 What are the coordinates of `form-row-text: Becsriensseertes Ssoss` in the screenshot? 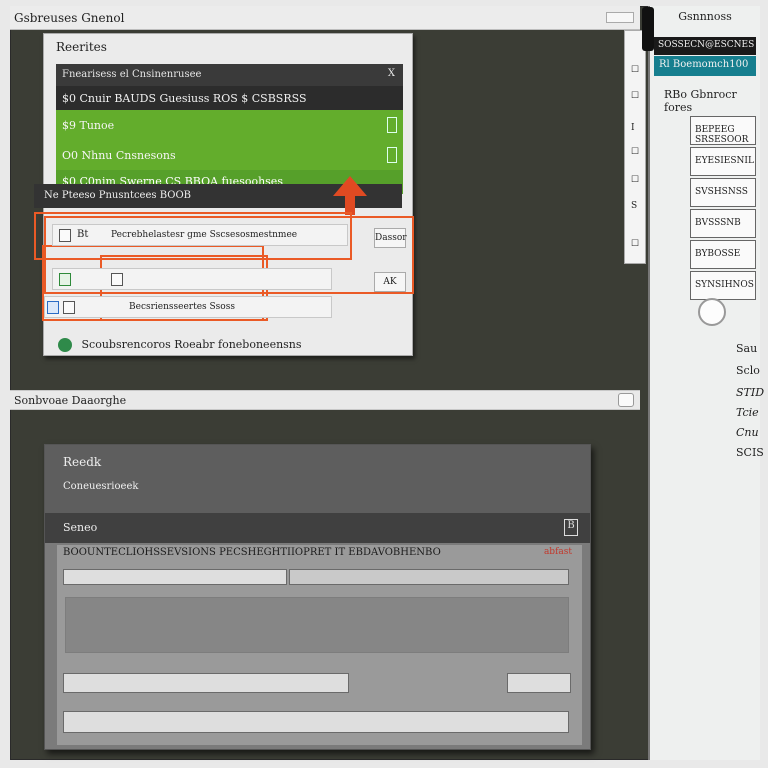 It's located at (182, 307).